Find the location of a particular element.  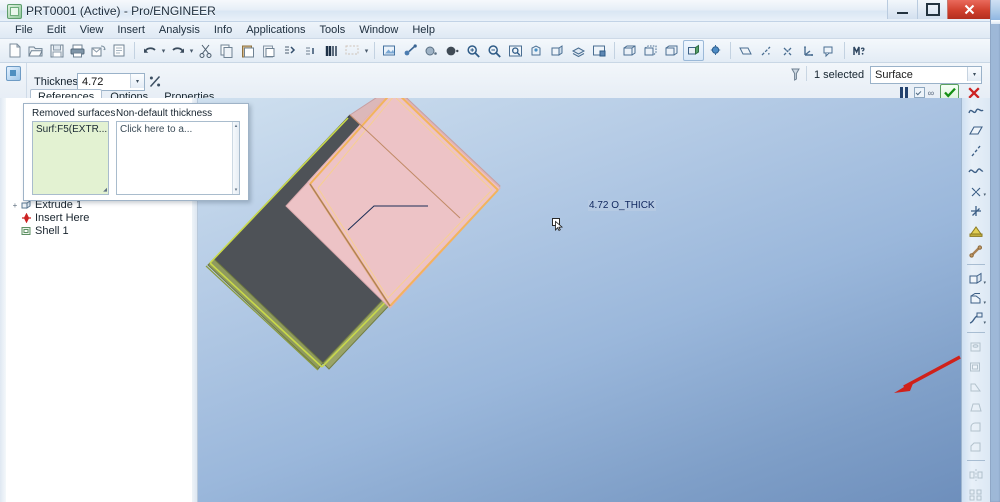

layer-dropdown-caret: ▾ is located at coordinates (366, 50).